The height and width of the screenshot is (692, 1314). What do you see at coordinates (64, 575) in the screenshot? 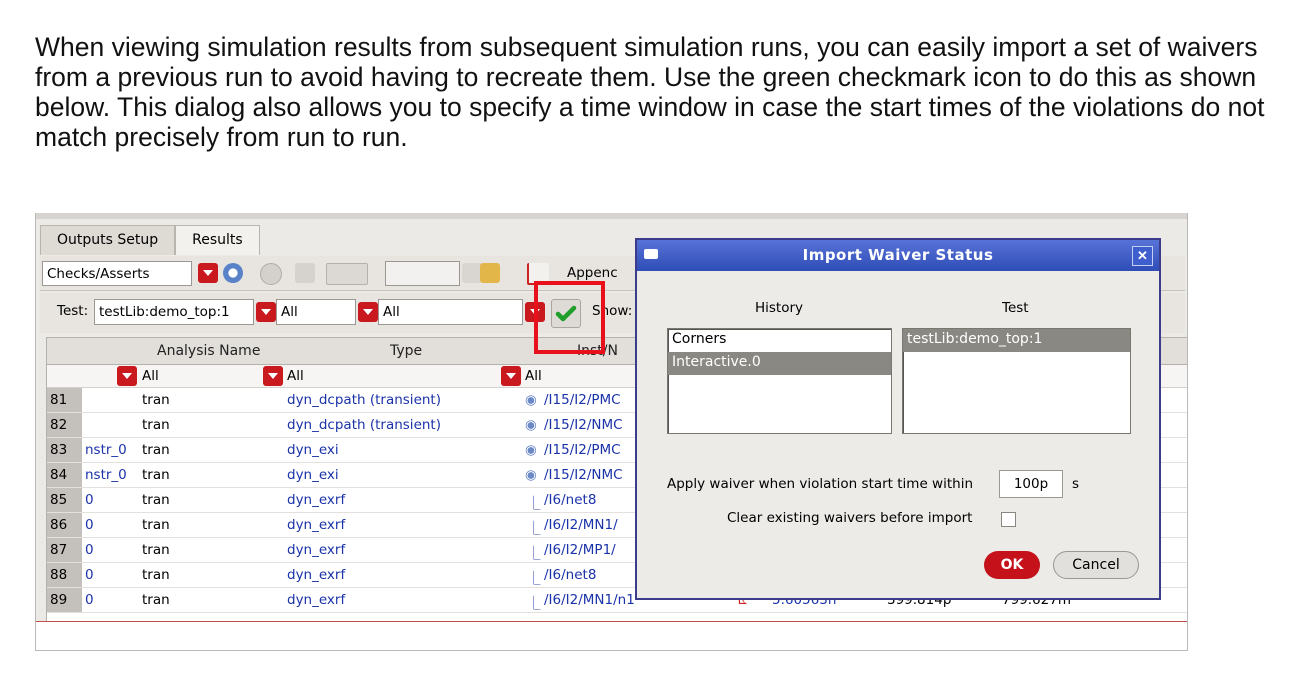
I see `row-number: 88` at bounding box center [64, 575].